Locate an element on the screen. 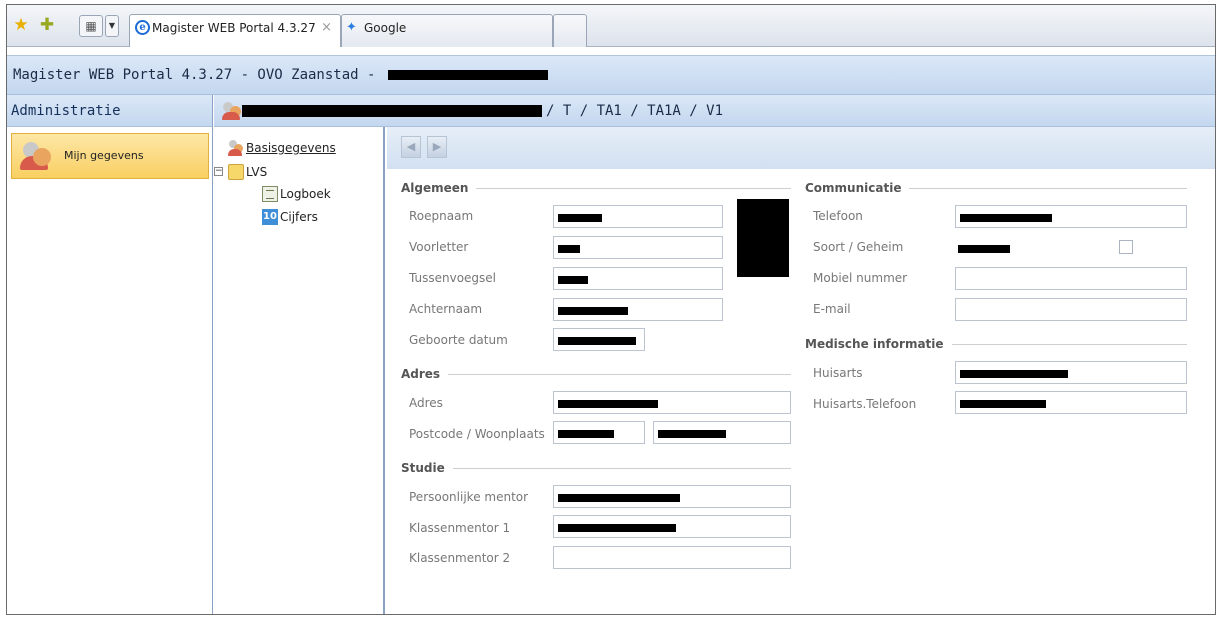  browser-tab-label: Magister WEB Portal 4.3.27 is located at coordinates (234, 28).